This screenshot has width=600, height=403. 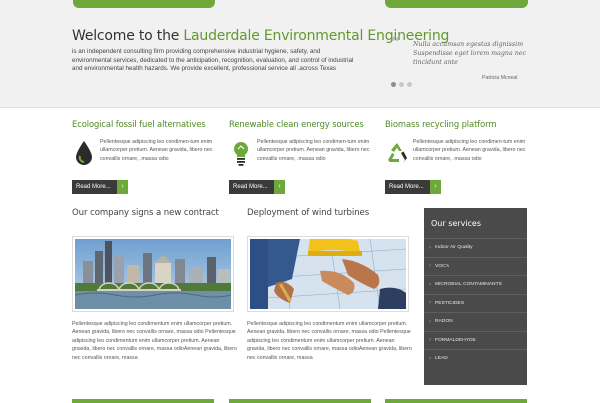 I want to click on service-label: RADON, so click(x=444, y=322).